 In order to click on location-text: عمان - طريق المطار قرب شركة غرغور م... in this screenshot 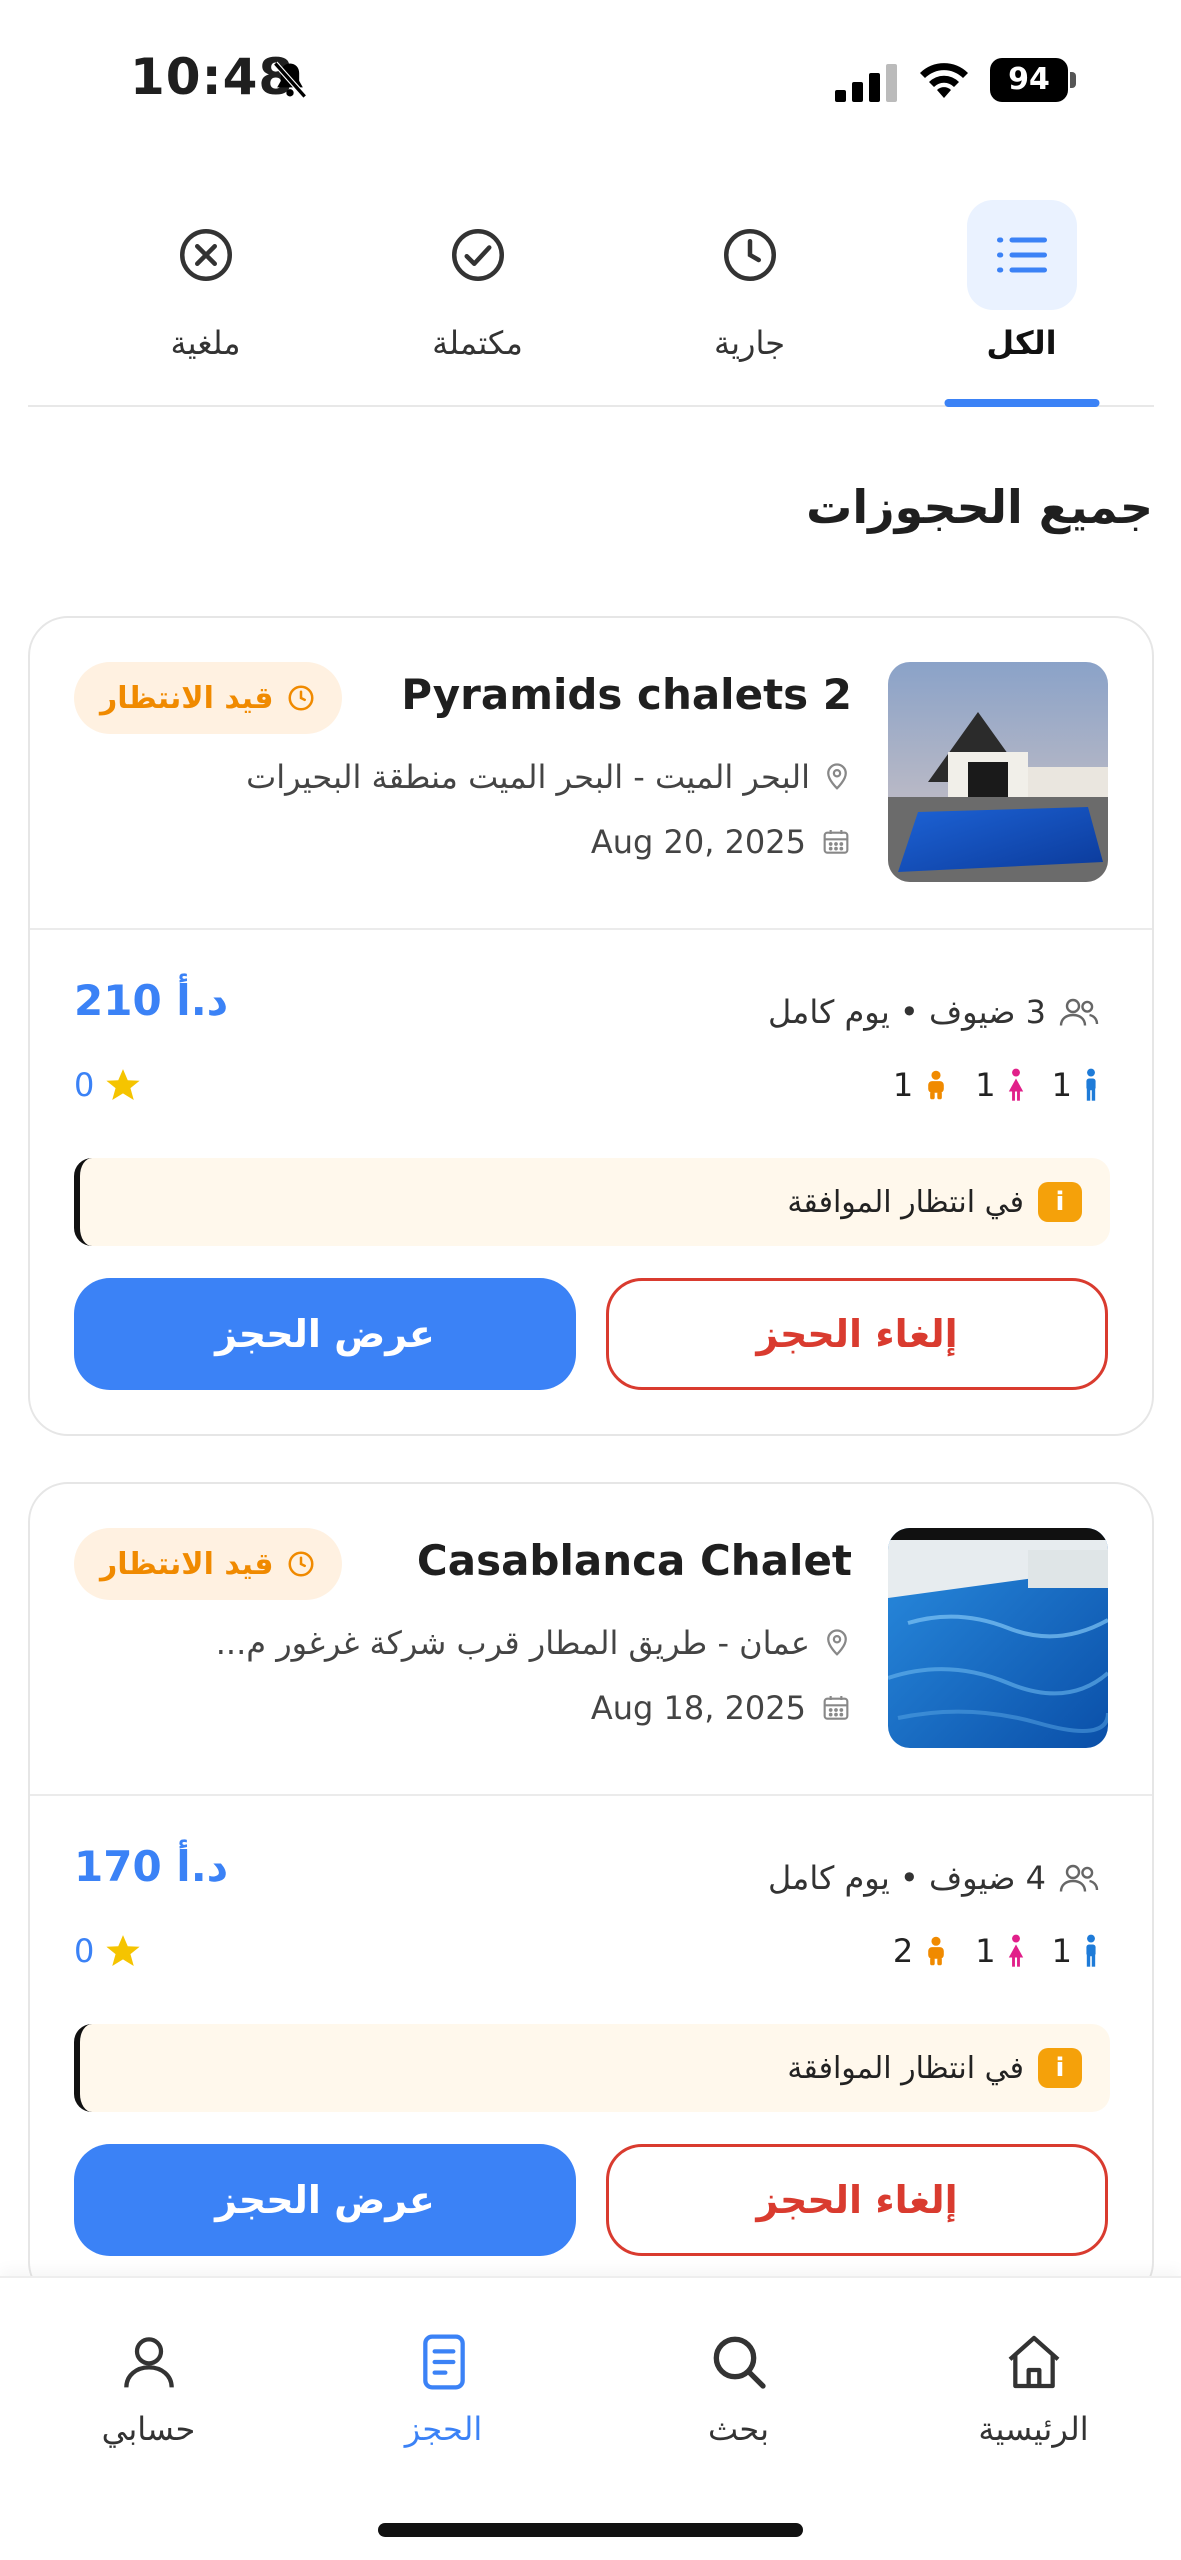, I will do `click(512, 1643)`.